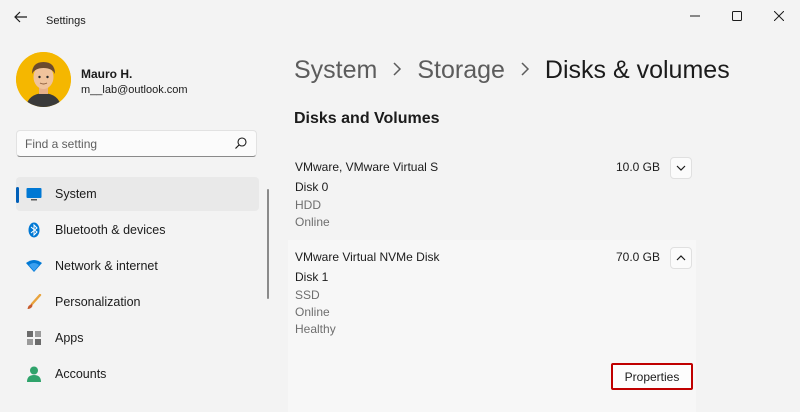  What do you see at coordinates (81, 374) in the screenshot?
I see `sidebar-item-label: Accounts` at bounding box center [81, 374].